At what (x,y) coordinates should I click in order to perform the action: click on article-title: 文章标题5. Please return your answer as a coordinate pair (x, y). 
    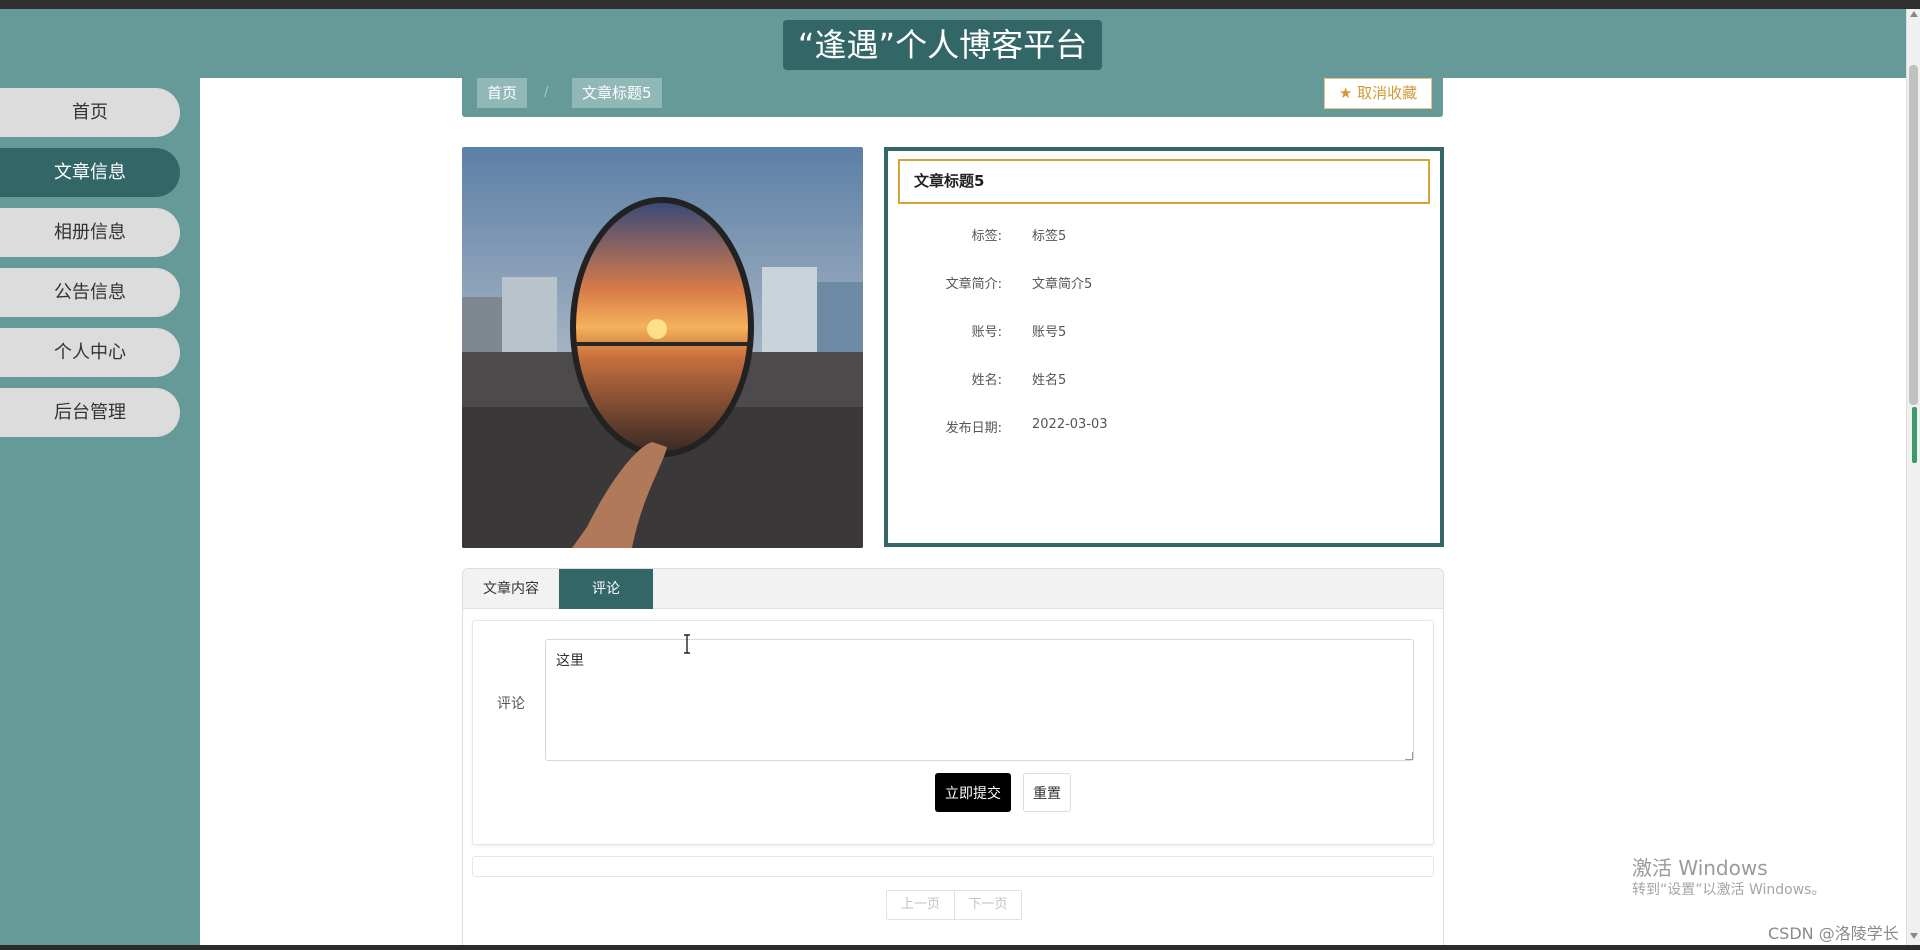
    Looking at the image, I should click on (1164, 181).